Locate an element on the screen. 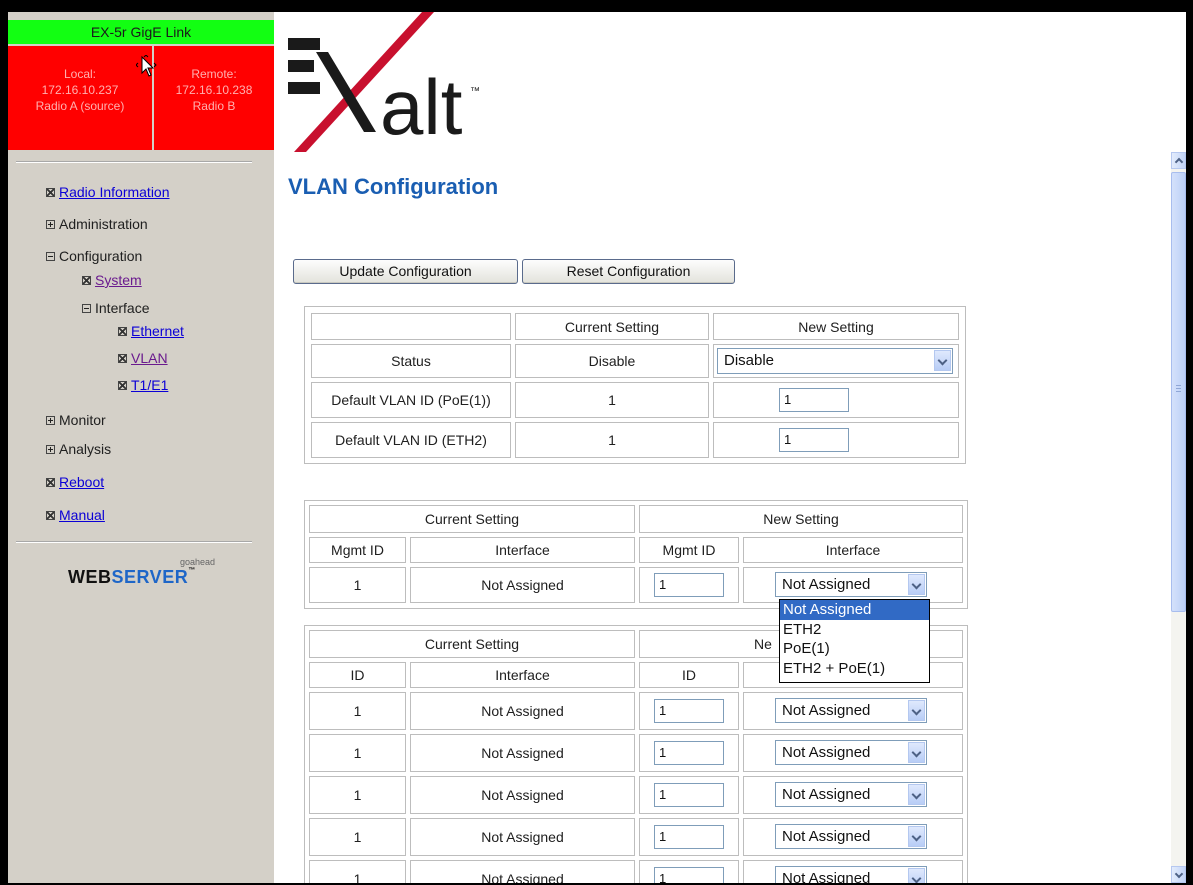 This screenshot has height=885, width=1193. reboot-link: Reboot is located at coordinates (81, 482).